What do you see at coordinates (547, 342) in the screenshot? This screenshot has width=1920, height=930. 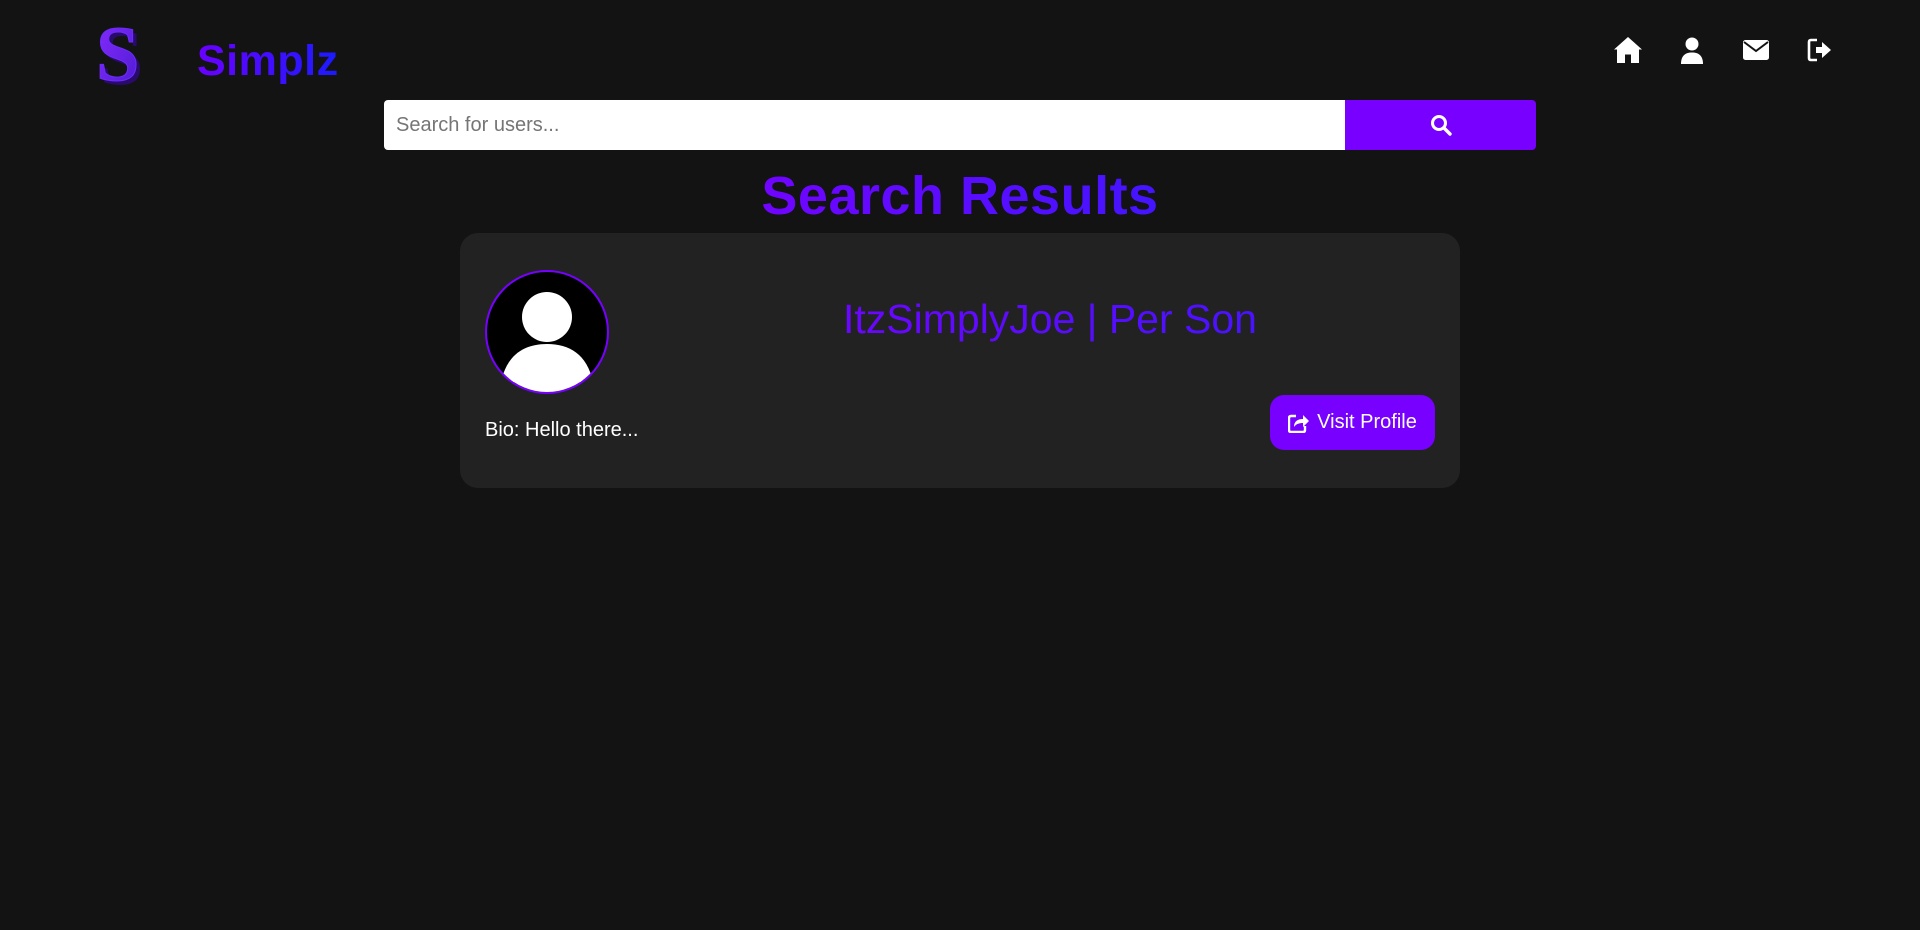 I see `default-avatar-icon` at bounding box center [547, 342].